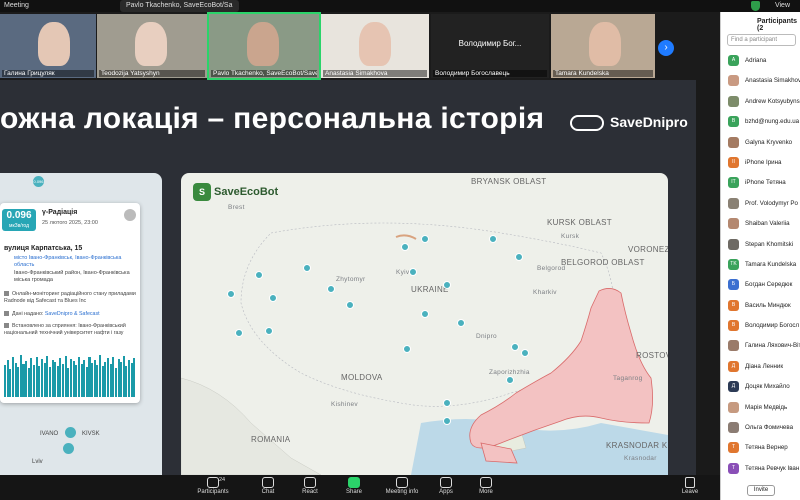 This screenshot has width=800, height=500. What do you see at coordinates (761, 490) in the screenshot?
I see `invite-button: Invite` at bounding box center [761, 490].